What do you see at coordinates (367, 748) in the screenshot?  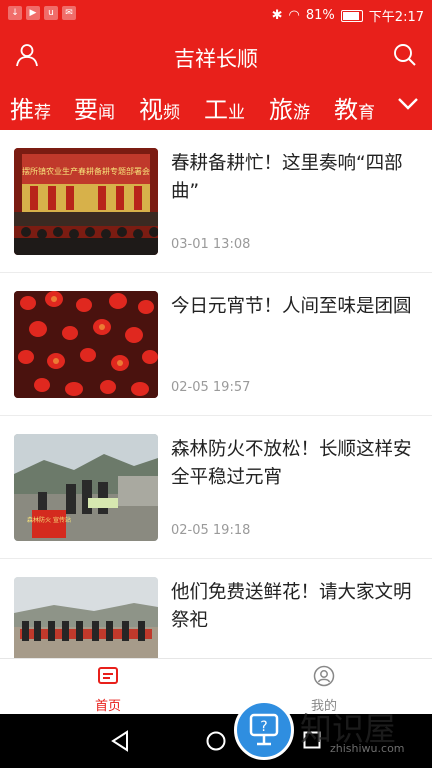 I see `watermark-url: zhishiwu.com` at bounding box center [367, 748].